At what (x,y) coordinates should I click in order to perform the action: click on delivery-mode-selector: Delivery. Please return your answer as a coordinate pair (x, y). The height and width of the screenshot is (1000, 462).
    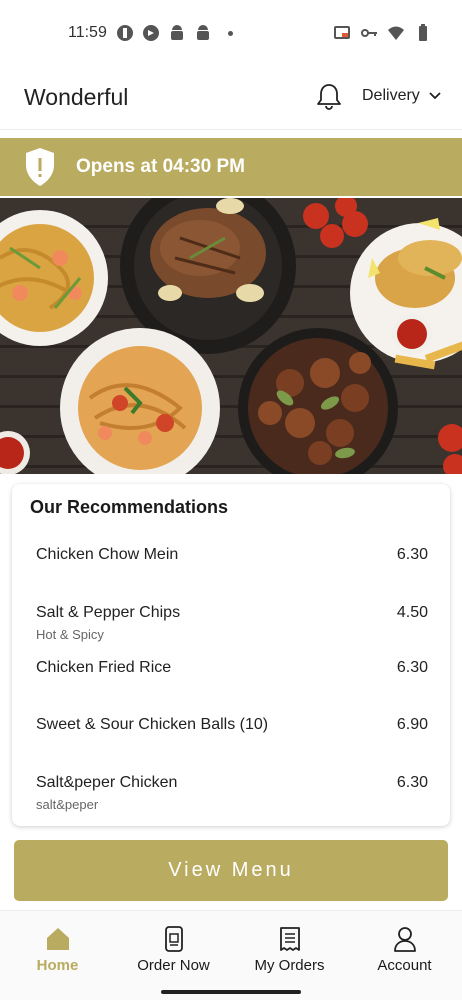
    Looking at the image, I should click on (402, 96).